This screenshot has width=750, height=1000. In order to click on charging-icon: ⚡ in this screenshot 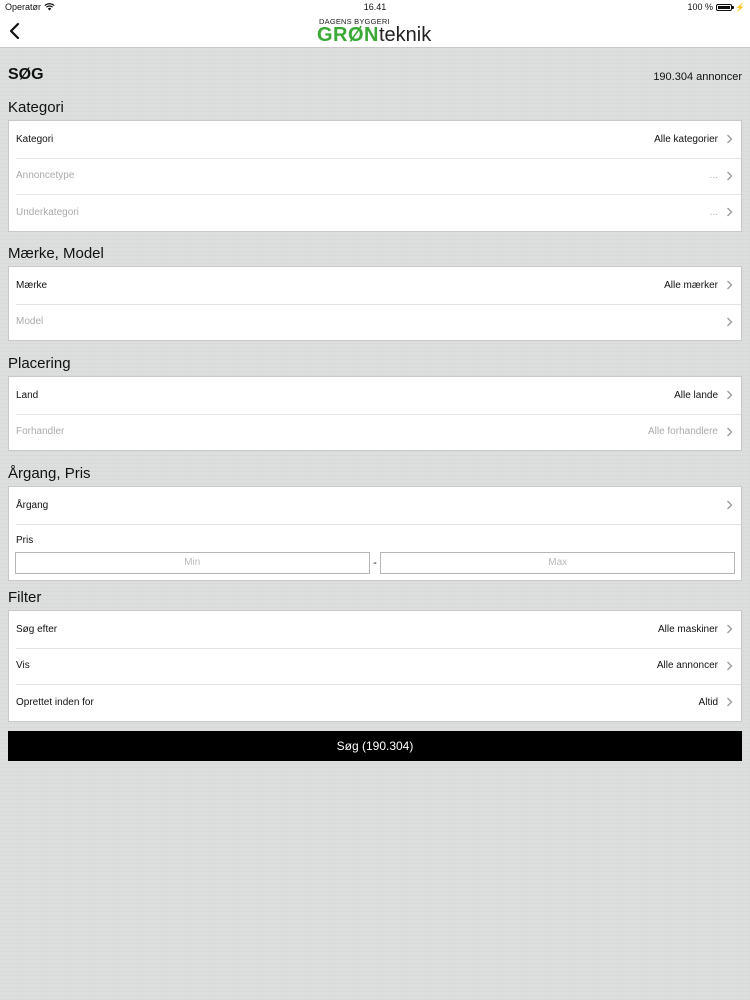, I will do `click(740, 7)`.